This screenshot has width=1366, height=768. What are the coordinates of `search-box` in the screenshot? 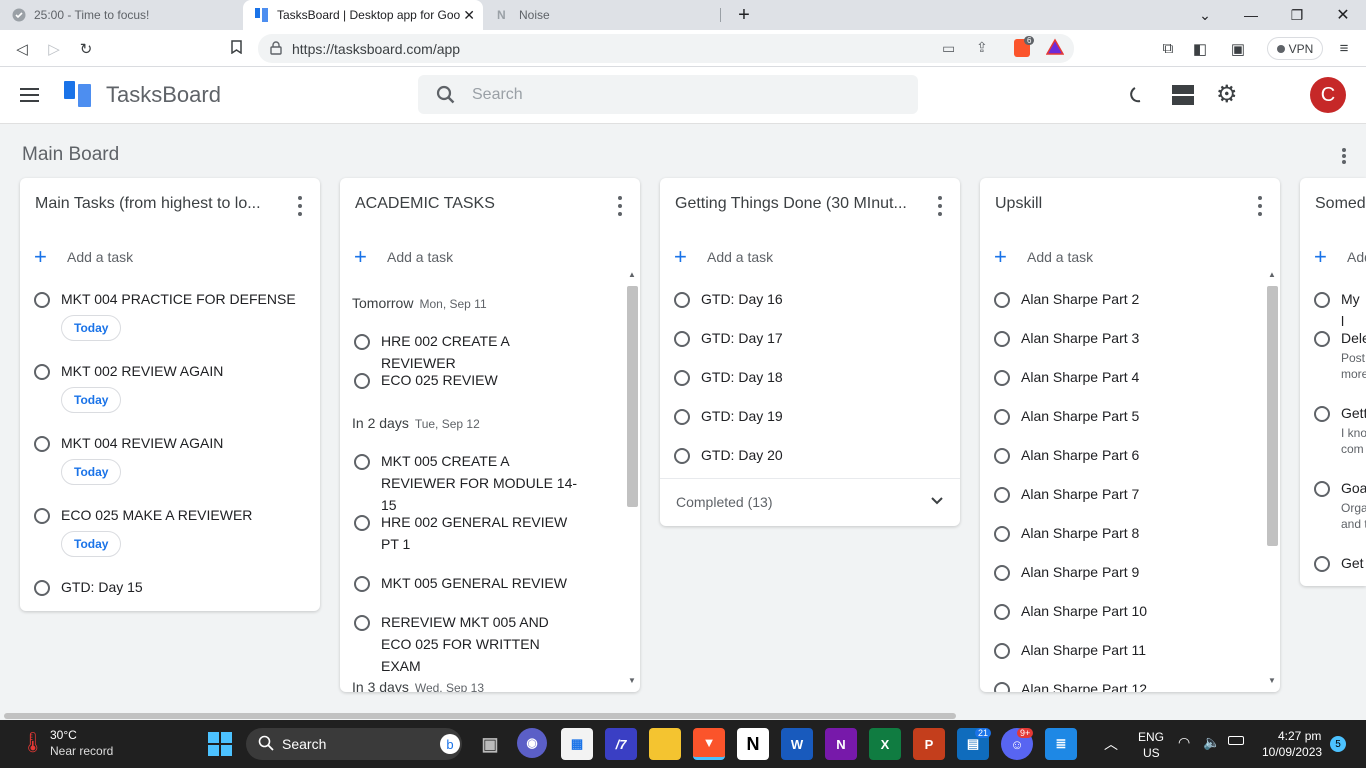 It's located at (668, 94).